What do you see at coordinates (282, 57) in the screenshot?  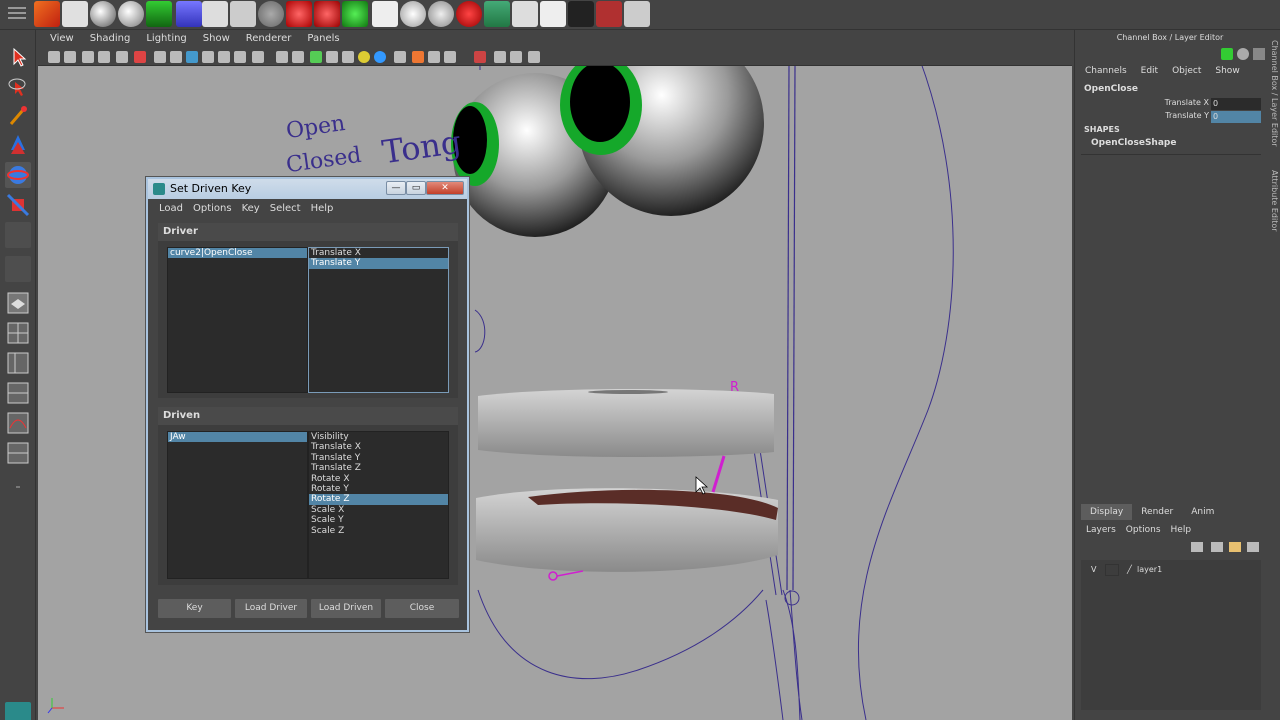 I see `wireframe-icon` at bounding box center [282, 57].